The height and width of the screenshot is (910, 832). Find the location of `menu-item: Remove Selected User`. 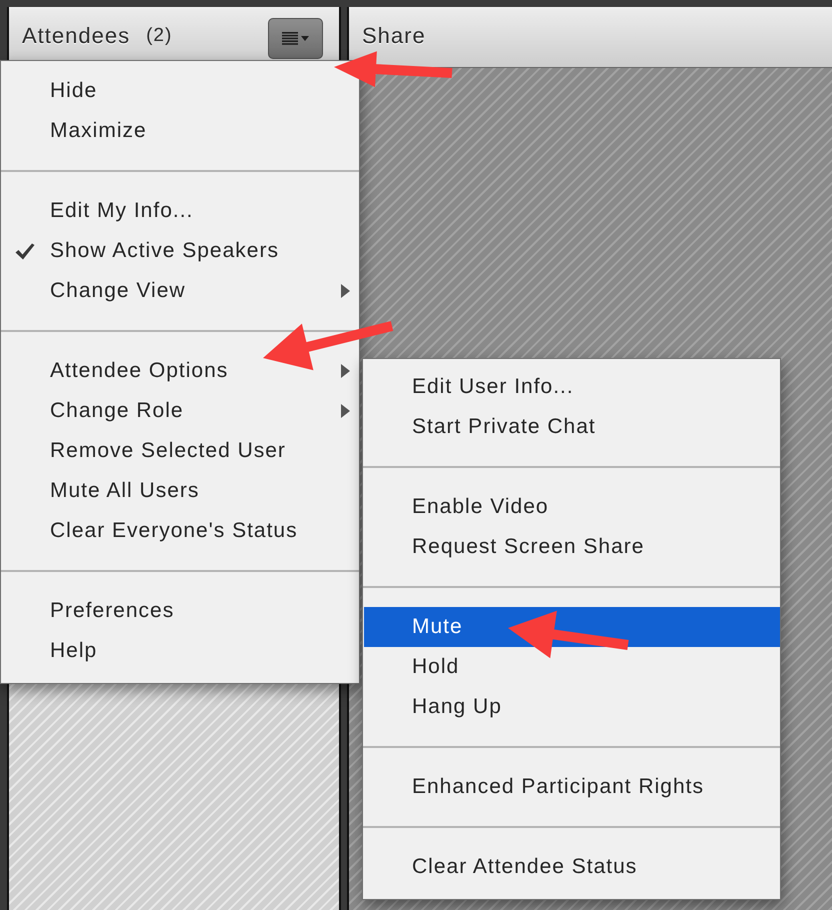

menu-item: Remove Selected User is located at coordinates (180, 451).